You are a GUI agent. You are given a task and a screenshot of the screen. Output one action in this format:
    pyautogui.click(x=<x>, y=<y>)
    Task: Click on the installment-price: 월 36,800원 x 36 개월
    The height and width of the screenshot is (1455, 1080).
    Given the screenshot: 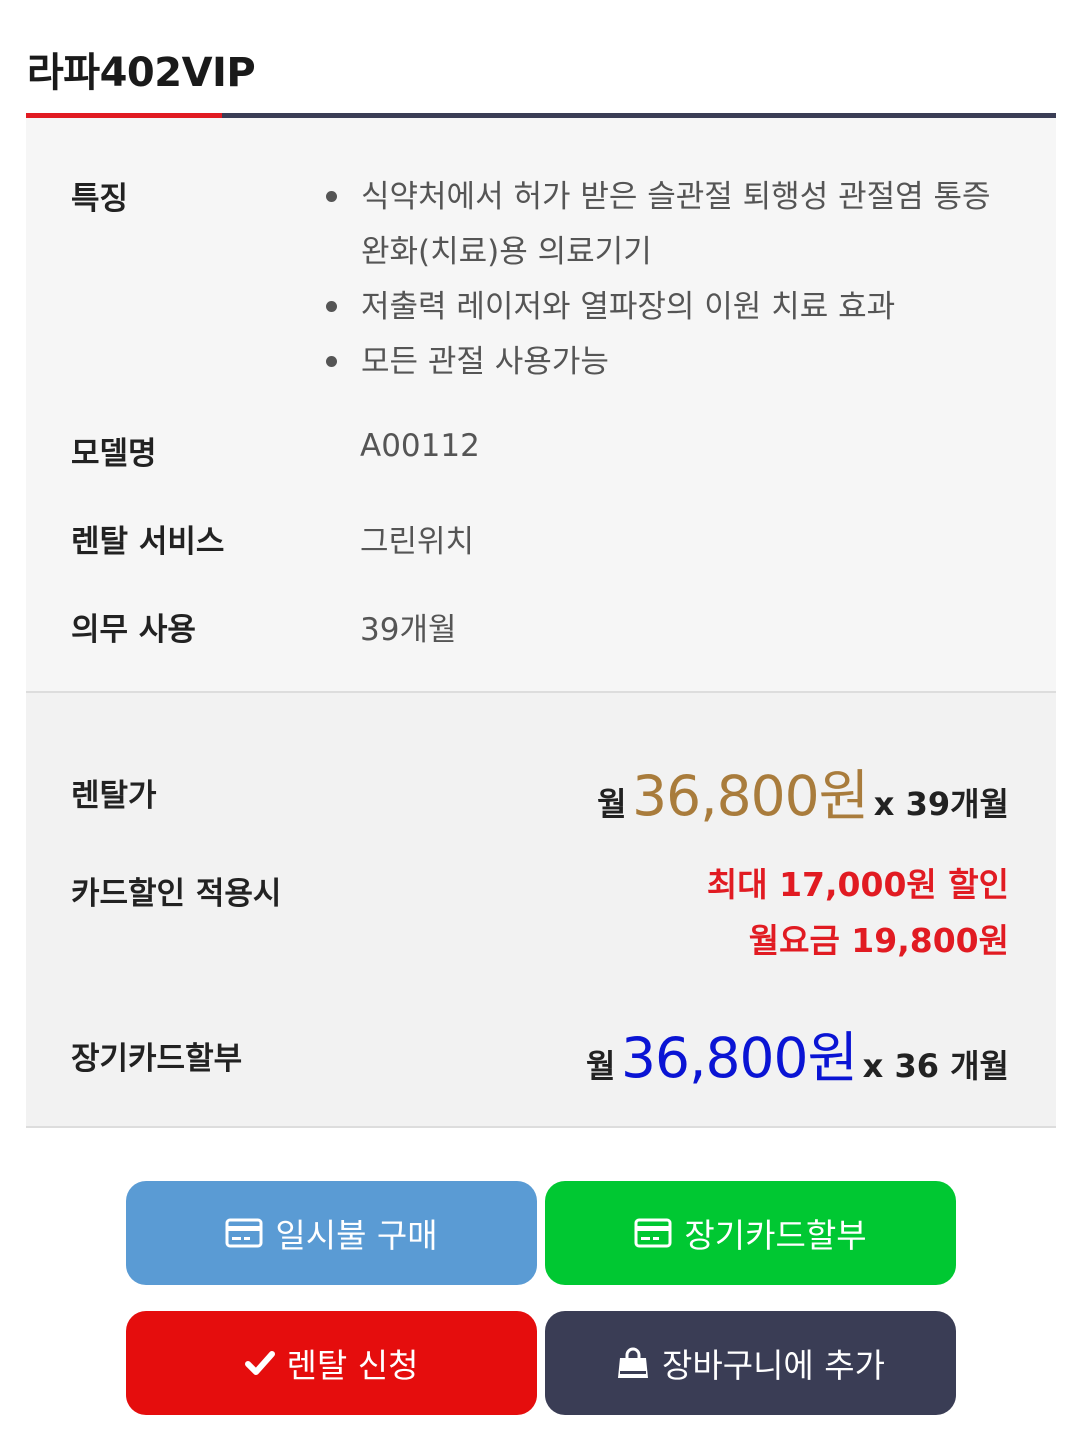 What is the action you would take?
    pyautogui.click(x=797, y=1053)
    